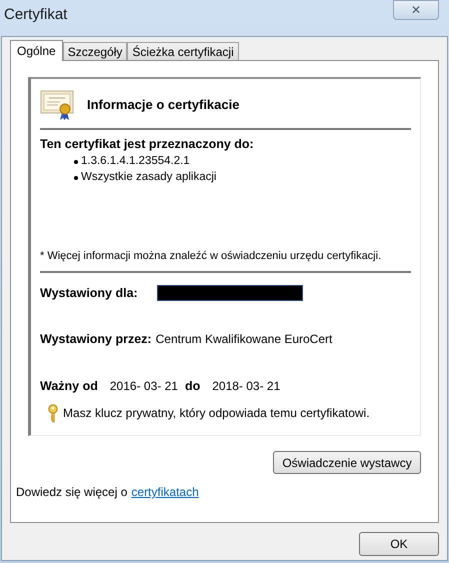 Image resolution: width=449 pixels, height=563 pixels. What do you see at coordinates (347, 462) in the screenshot?
I see `issuer-statement-button: Oświadczenie wystawcy` at bounding box center [347, 462].